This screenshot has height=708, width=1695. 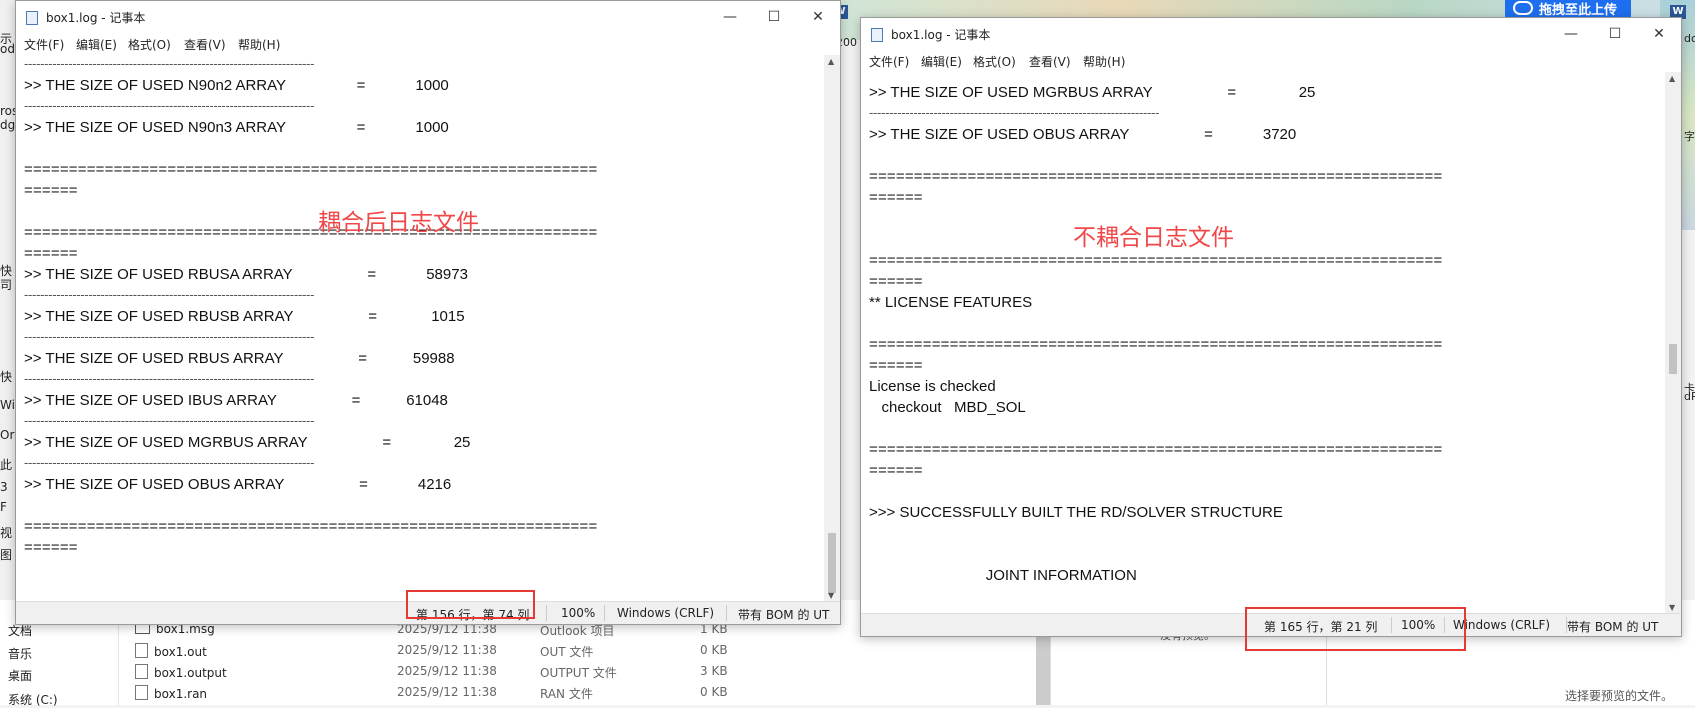 I want to click on log-line: JOINT INFORMATION, so click(x=1003, y=575).